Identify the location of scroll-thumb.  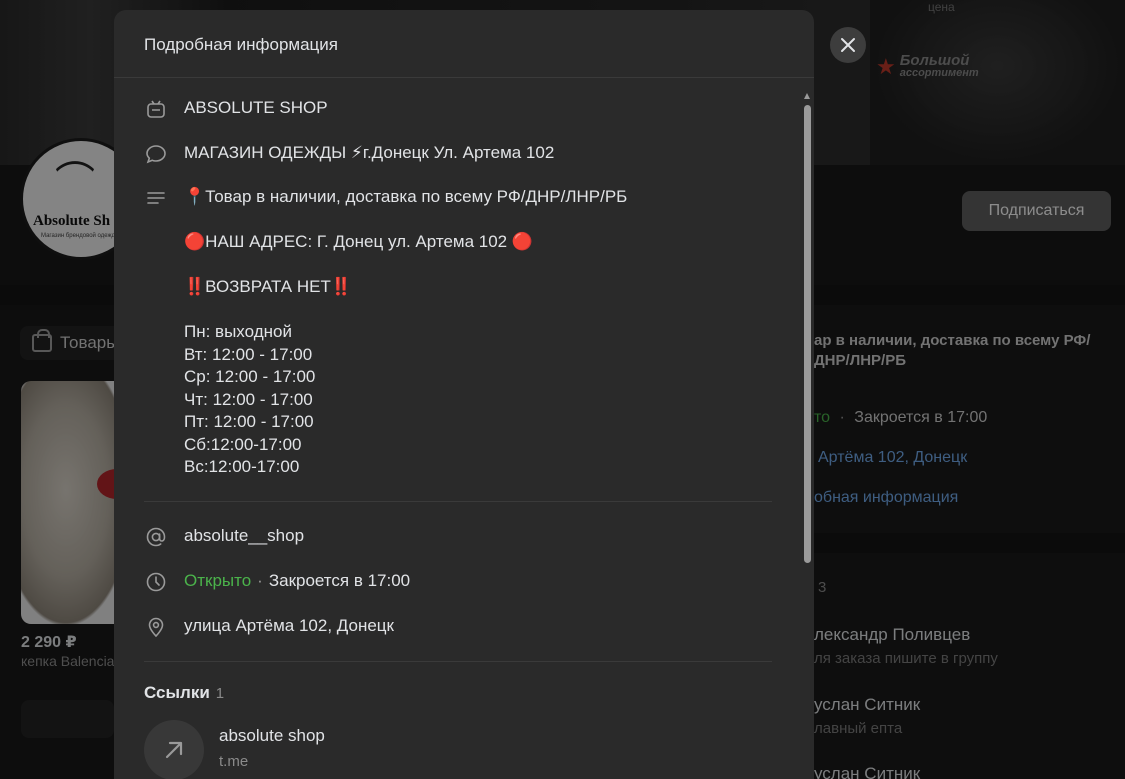
(807, 334).